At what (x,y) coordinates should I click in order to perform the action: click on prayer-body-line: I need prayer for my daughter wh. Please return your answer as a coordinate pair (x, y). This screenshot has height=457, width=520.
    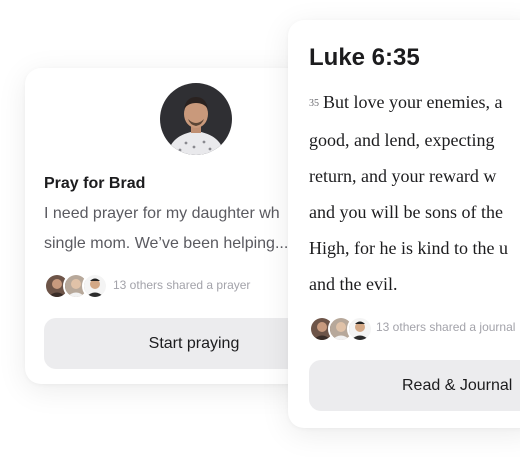
    Looking at the image, I should click on (162, 213).